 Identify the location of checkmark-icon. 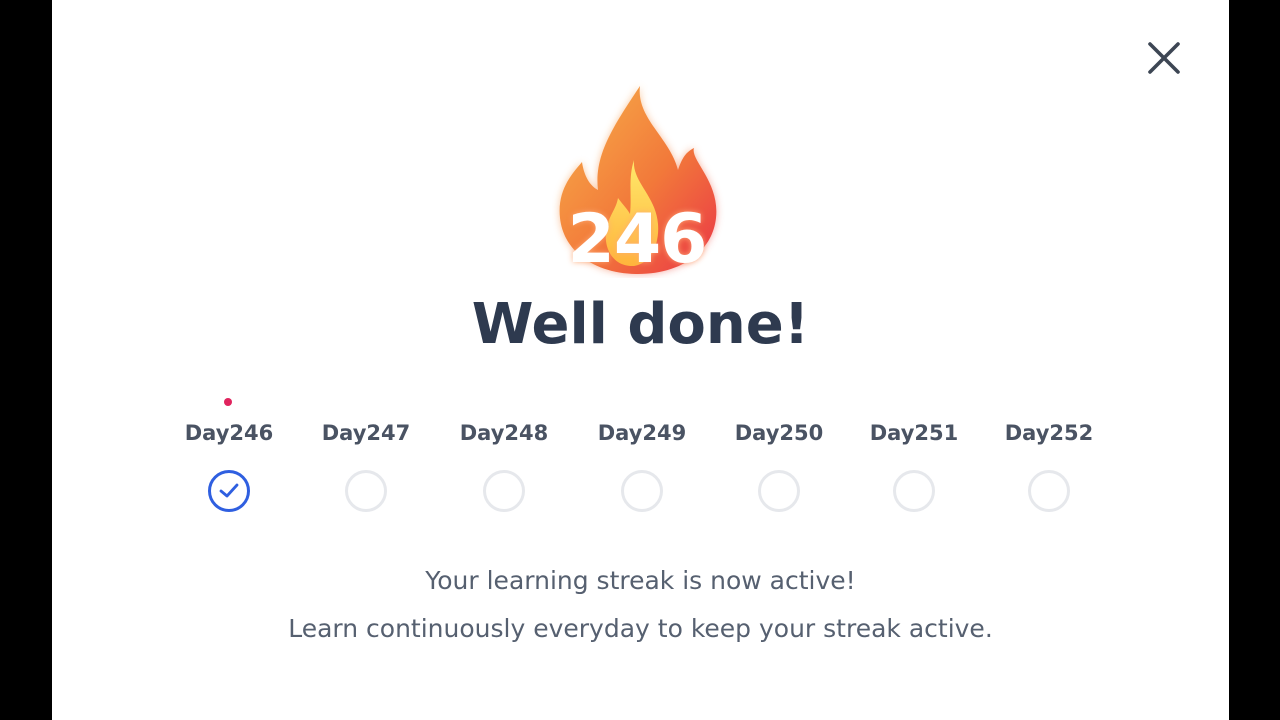
(229, 490).